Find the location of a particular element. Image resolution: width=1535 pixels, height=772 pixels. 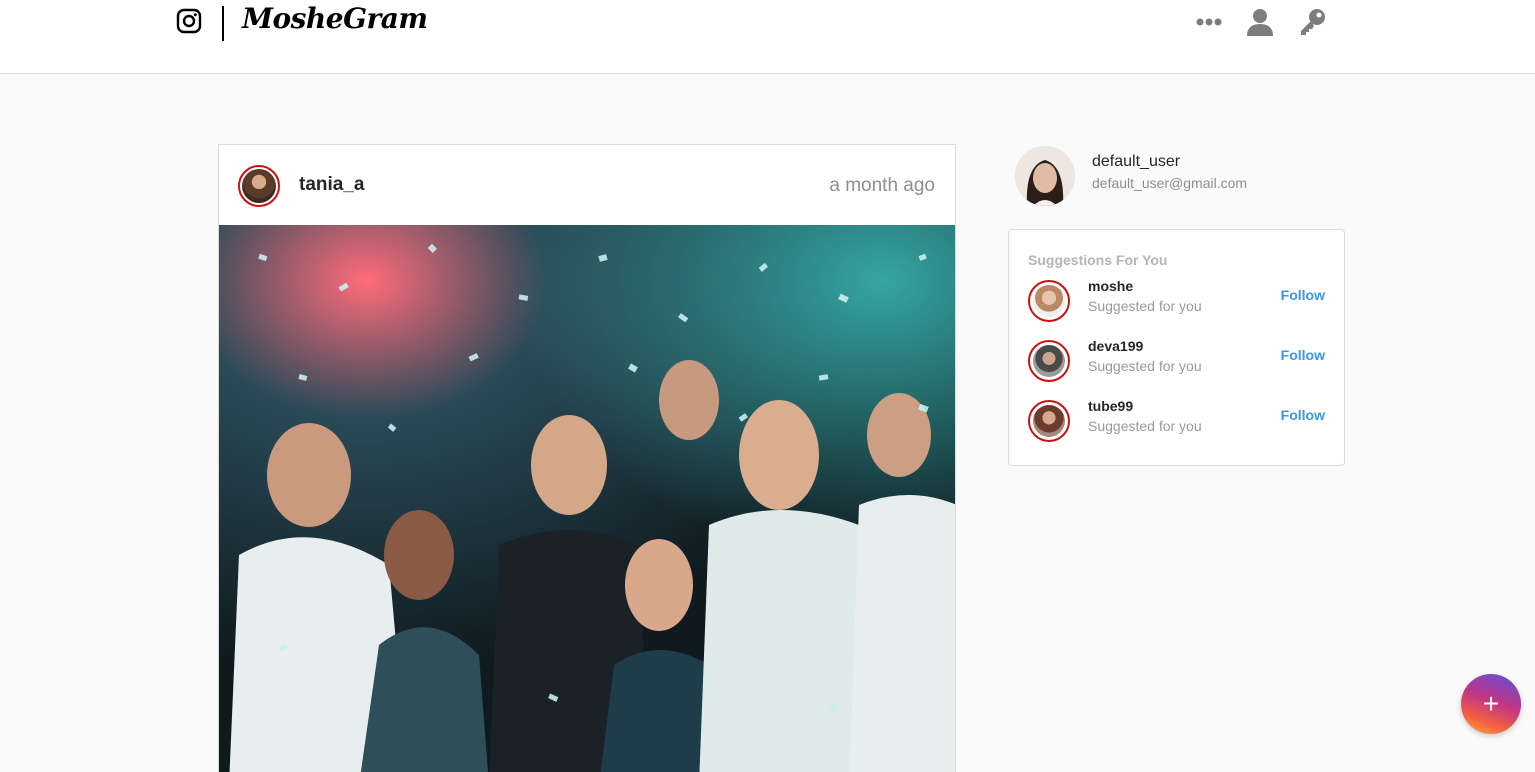

suggestion-item: moshe Suggested for you Follow is located at coordinates (1176, 309).